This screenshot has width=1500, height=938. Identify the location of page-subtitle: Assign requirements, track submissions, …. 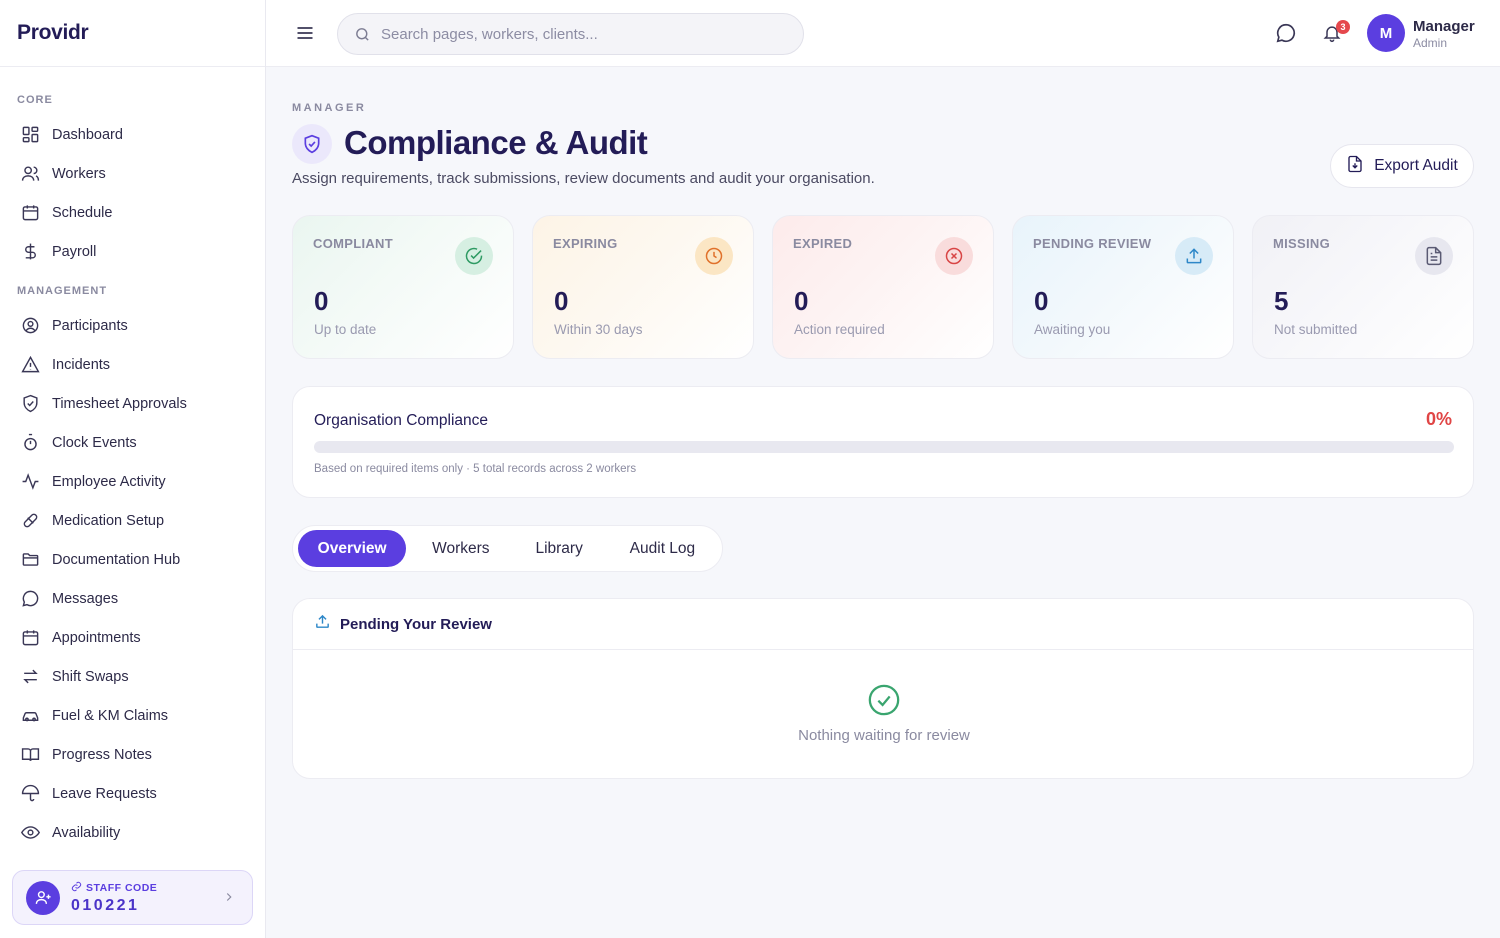
(583, 178).